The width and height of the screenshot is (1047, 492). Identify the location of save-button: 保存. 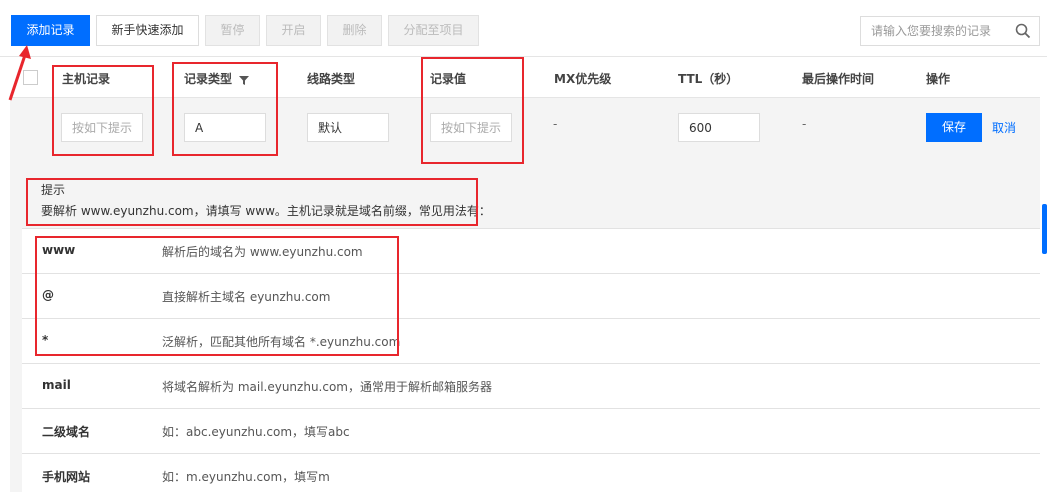
(954, 127).